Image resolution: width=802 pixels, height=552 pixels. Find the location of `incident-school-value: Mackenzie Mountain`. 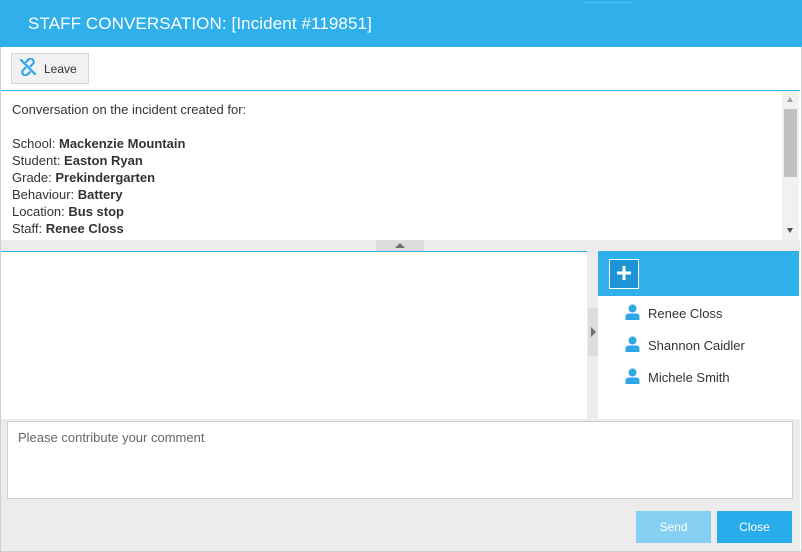

incident-school-value: Mackenzie Mountain is located at coordinates (122, 143).